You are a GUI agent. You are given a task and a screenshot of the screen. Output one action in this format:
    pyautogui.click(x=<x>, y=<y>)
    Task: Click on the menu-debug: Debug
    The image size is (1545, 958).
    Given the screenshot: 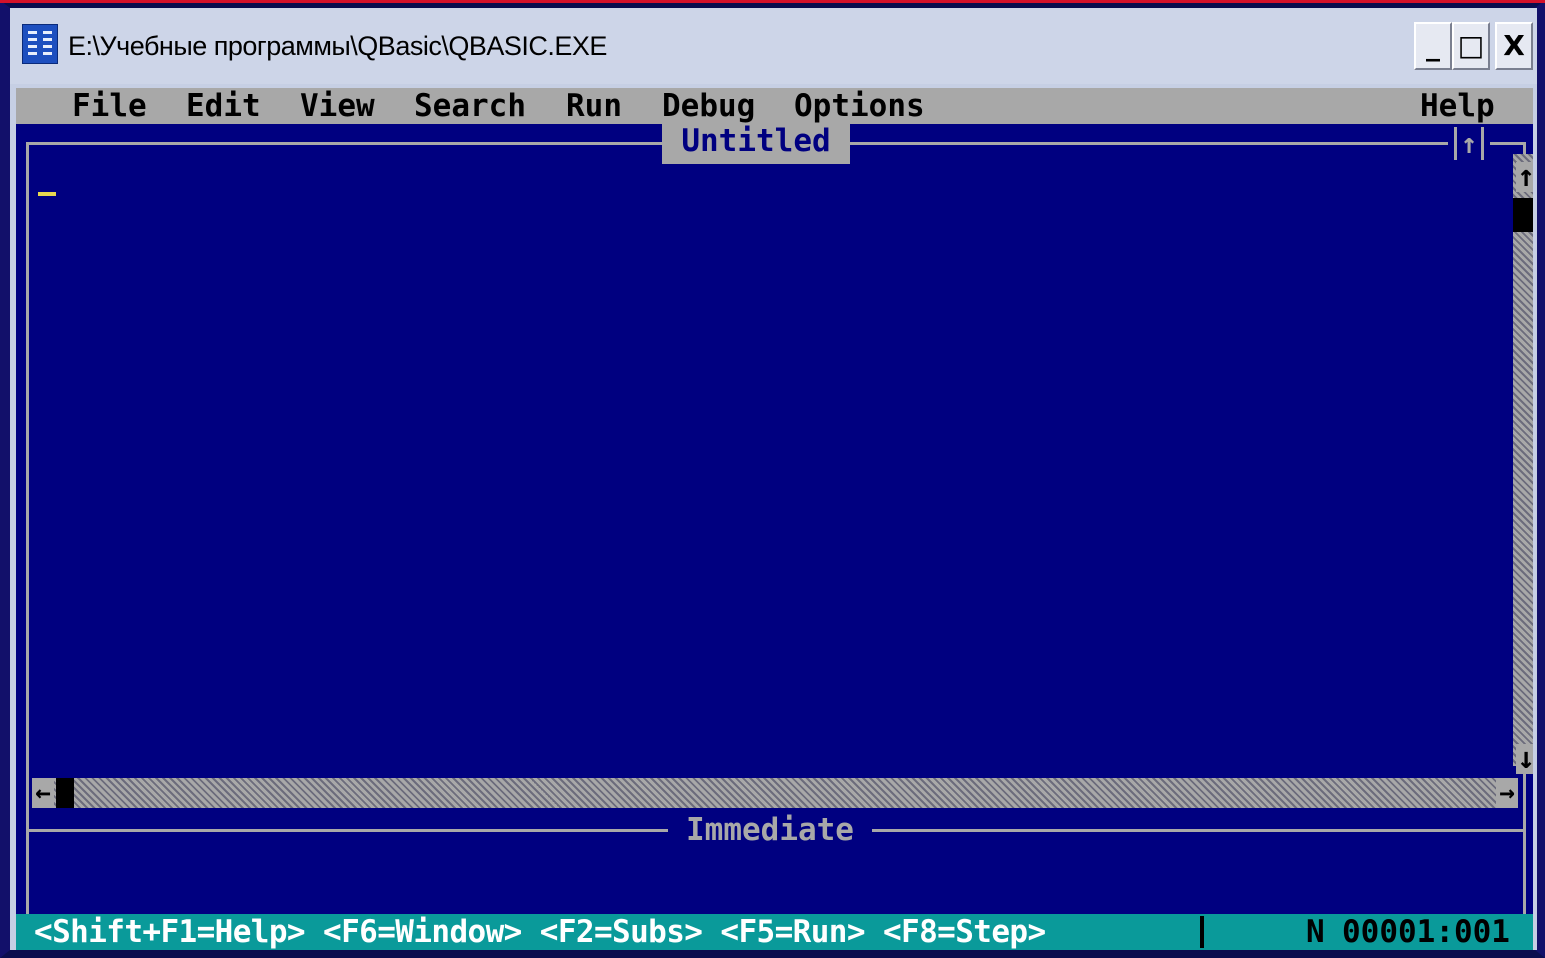 What is the action you would take?
    pyautogui.click(x=708, y=106)
    